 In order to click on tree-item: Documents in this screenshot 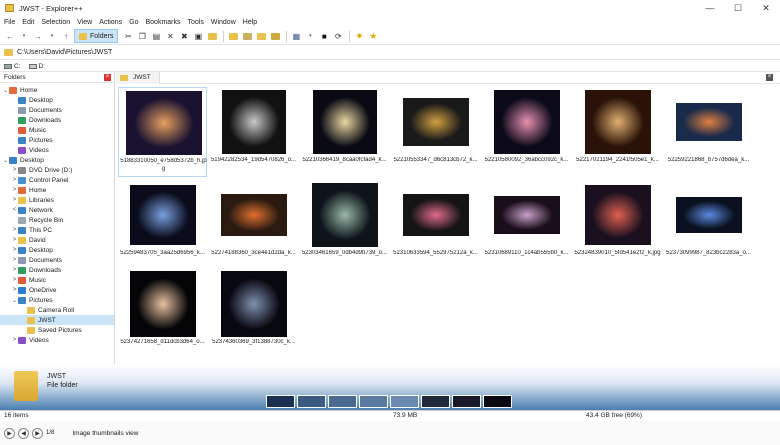, I will do `click(57, 110)`.